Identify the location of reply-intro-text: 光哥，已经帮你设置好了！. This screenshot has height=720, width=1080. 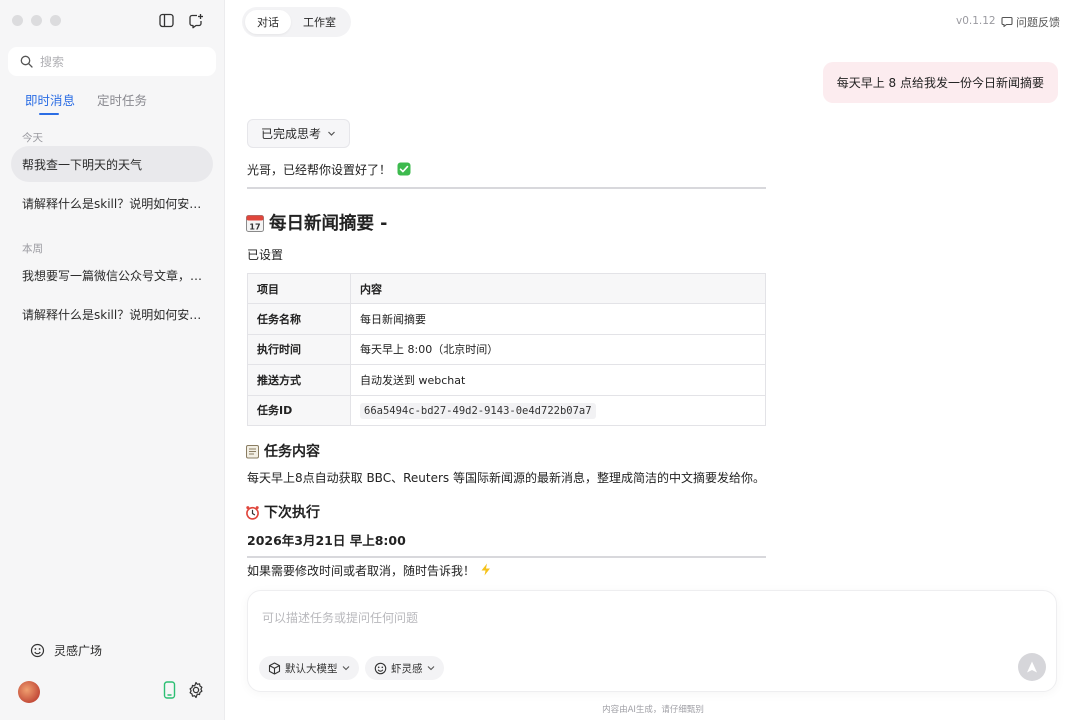
(319, 170).